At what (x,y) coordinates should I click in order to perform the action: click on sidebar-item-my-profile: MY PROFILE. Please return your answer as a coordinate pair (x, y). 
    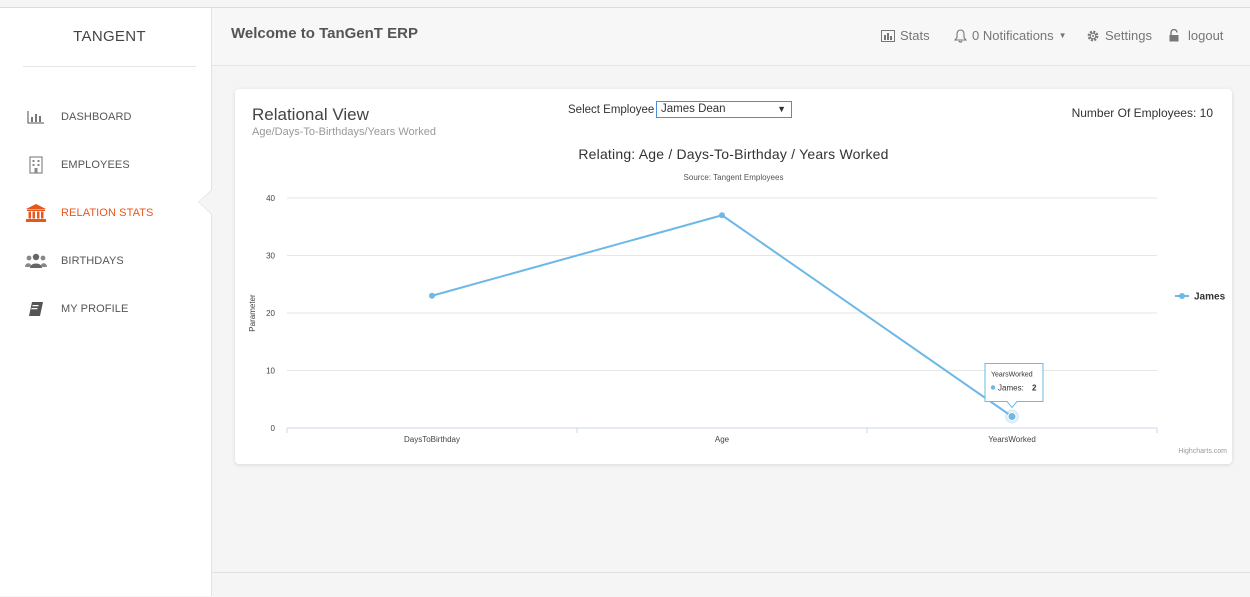
    Looking at the image, I should click on (115, 309).